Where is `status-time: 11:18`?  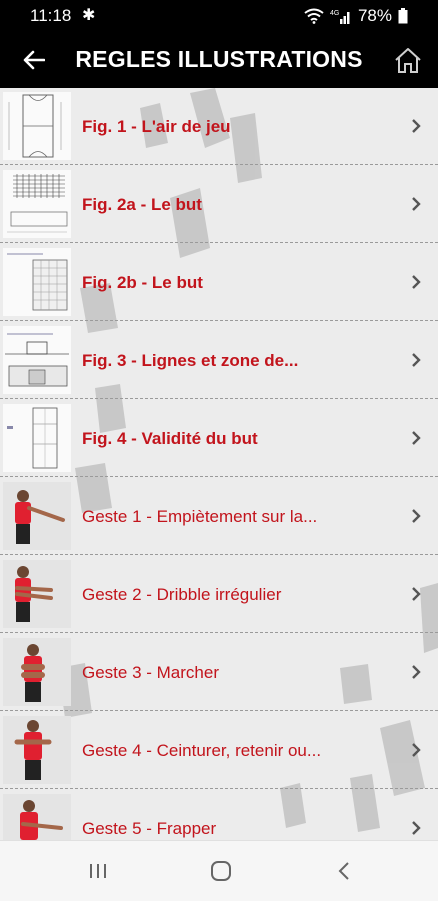
status-time: 11:18 is located at coordinates (51, 15).